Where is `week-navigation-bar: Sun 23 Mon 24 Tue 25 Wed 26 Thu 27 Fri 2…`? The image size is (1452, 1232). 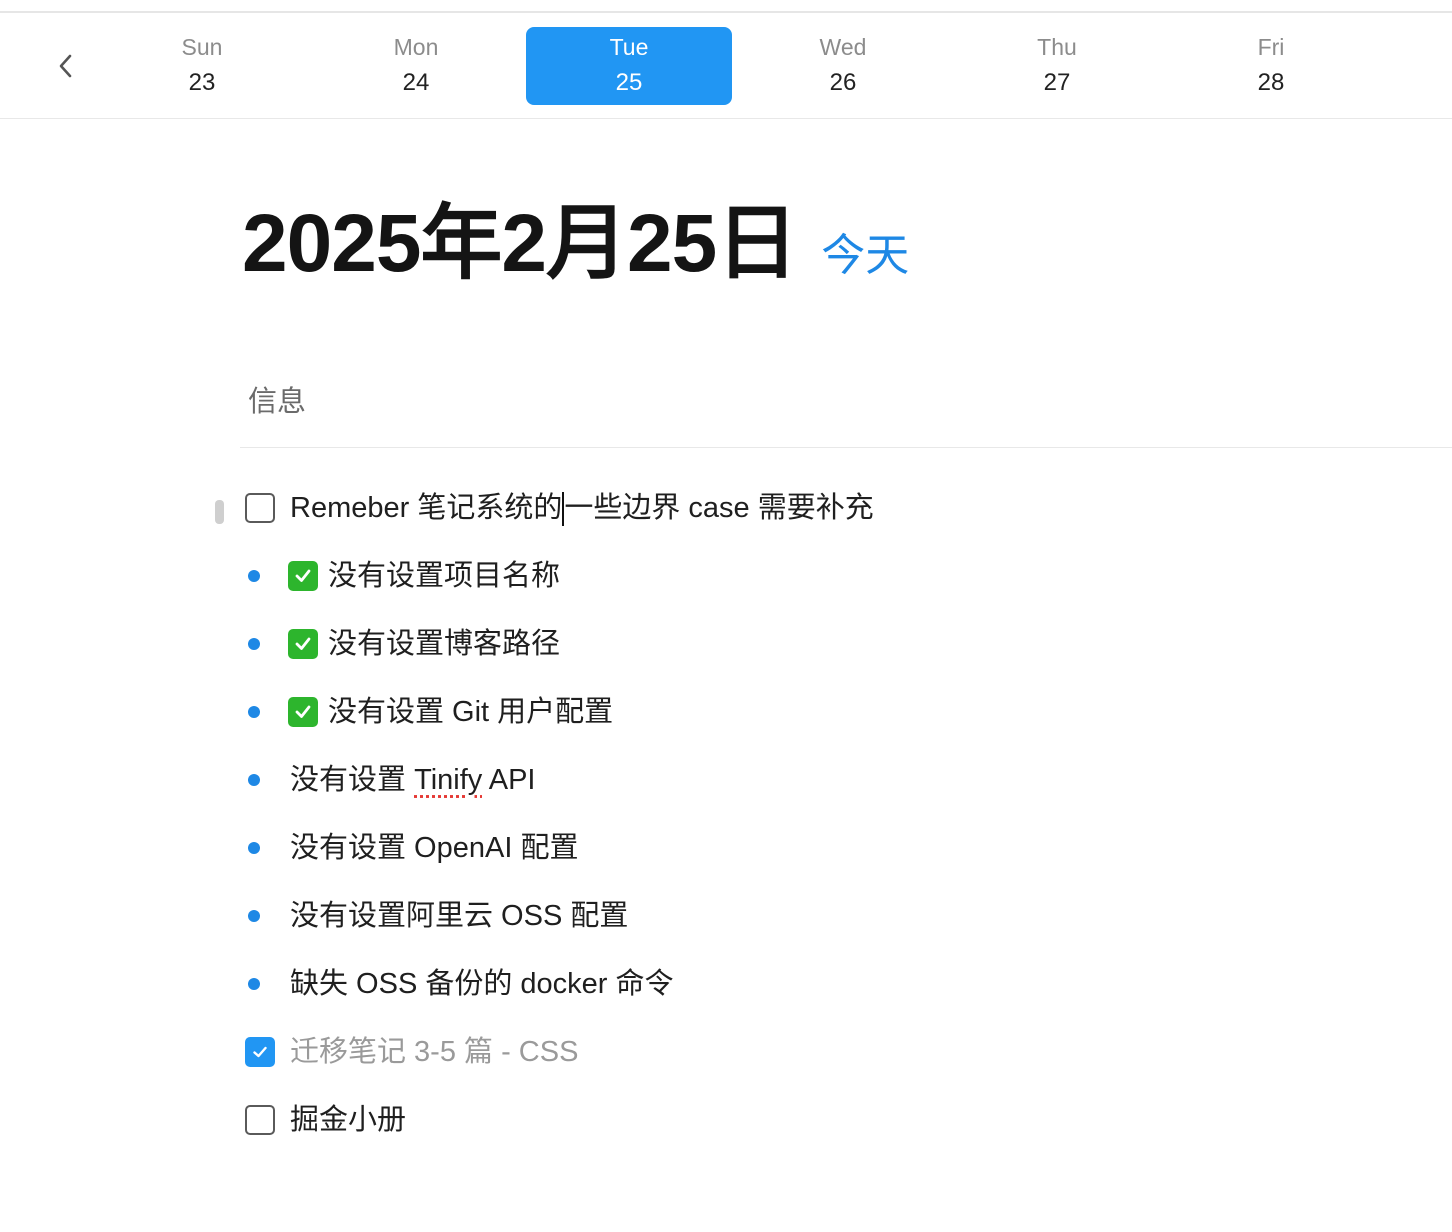 week-navigation-bar: Sun 23 Mon 24 Tue 25 Wed 26 Thu 27 Fri 2… is located at coordinates (726, 66).